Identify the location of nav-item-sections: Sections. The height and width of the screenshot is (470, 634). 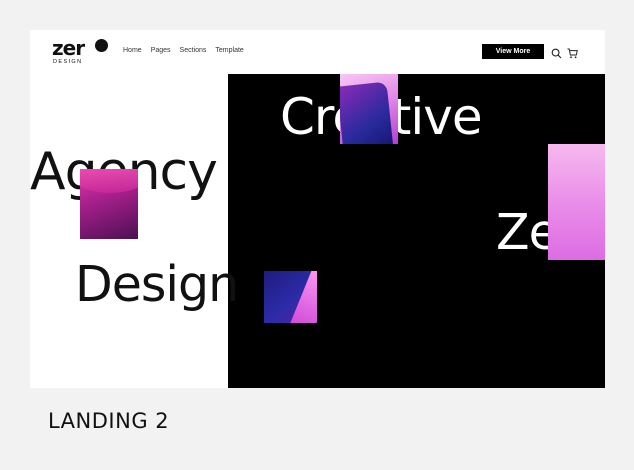
(193, 50).